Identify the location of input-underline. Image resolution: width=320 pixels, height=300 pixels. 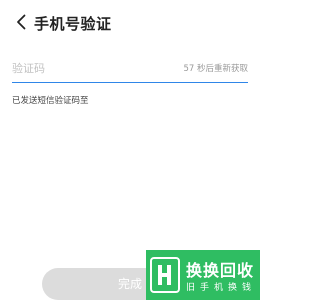
(130, 82).